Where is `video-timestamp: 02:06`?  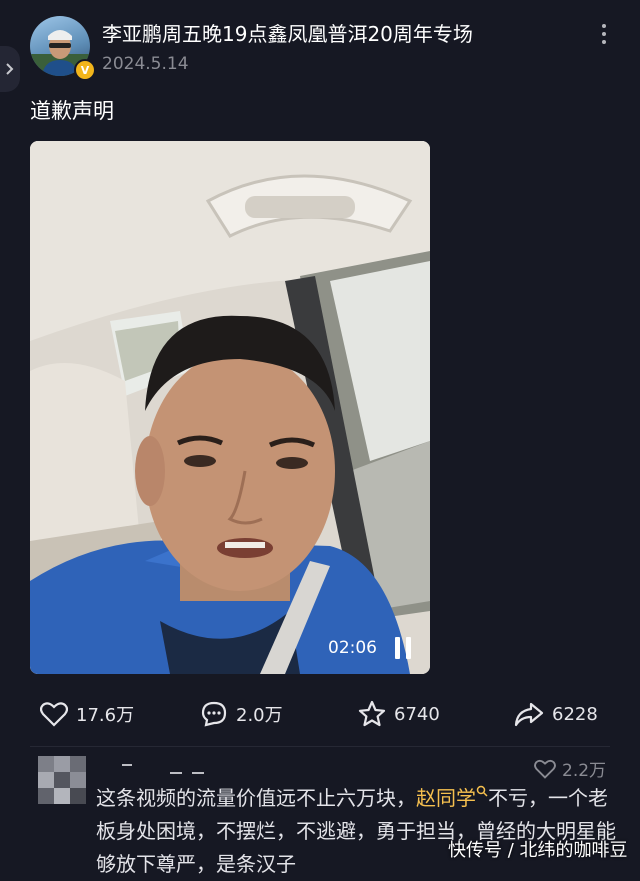
video-timestamp: 02:06 is located at coordinates (352, 648).